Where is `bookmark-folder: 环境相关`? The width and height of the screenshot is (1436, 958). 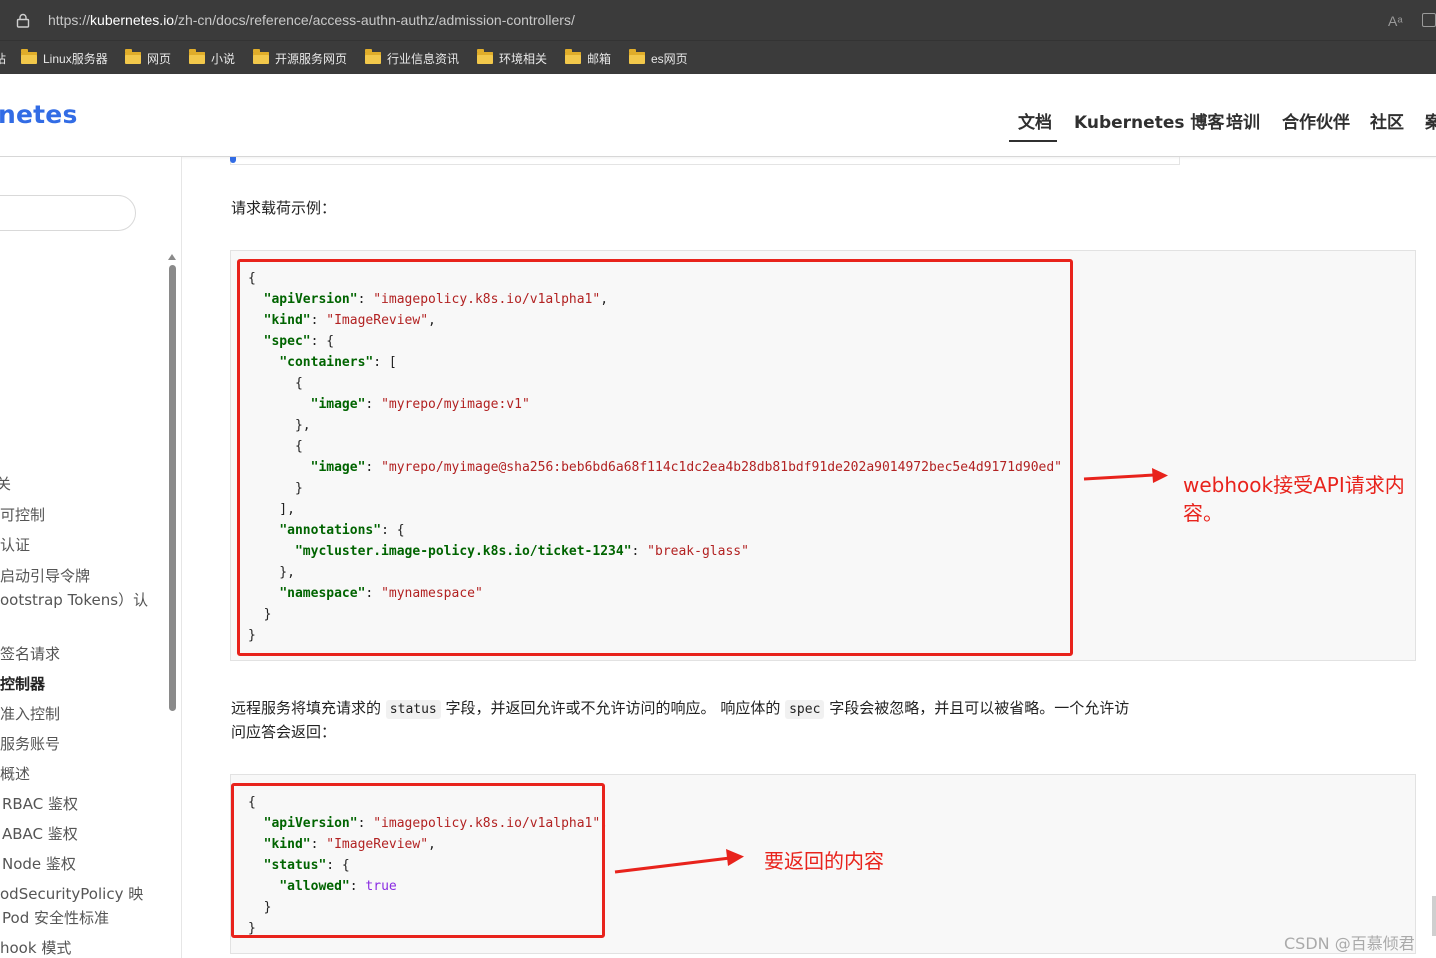
bookmark-folder: 环境相关 is located at coordinates (512, 58).